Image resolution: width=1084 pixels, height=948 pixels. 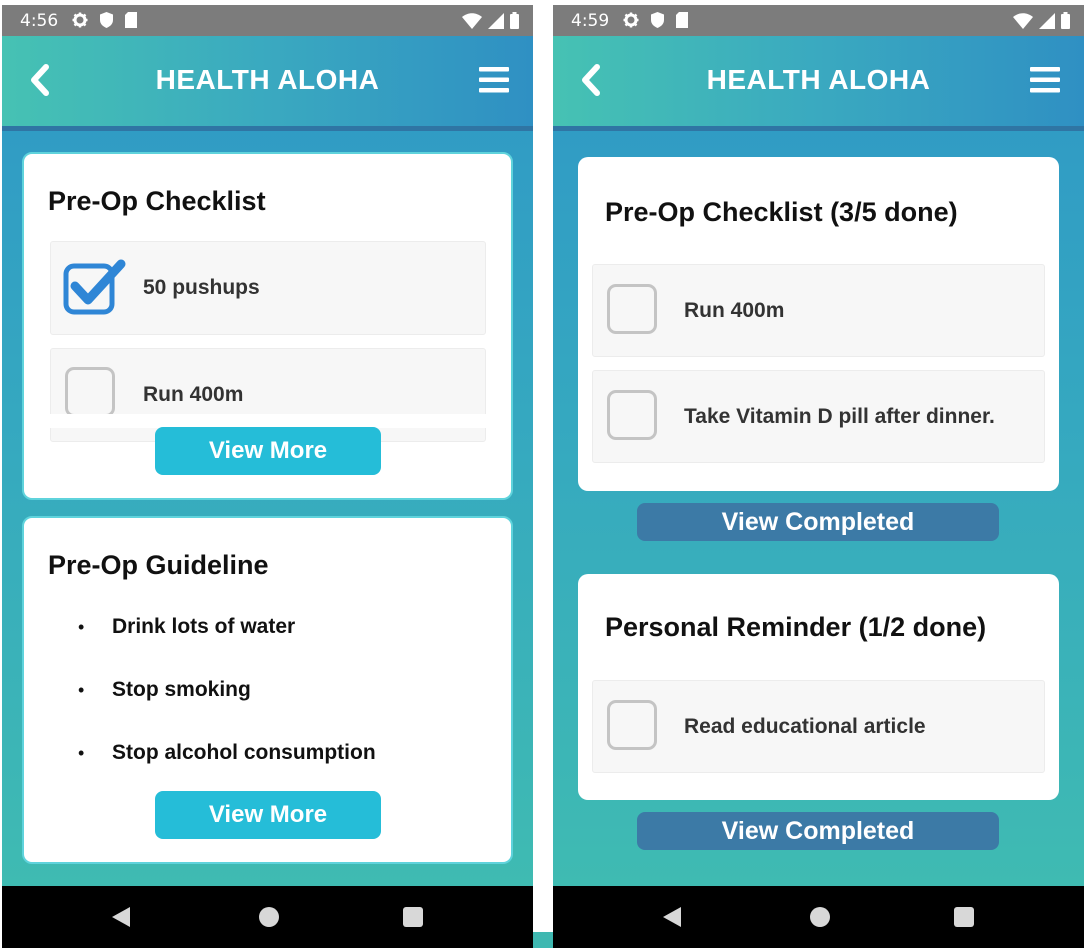 I want to click on checklist-item-label: 50 pushups, so click(x=201, y=287).